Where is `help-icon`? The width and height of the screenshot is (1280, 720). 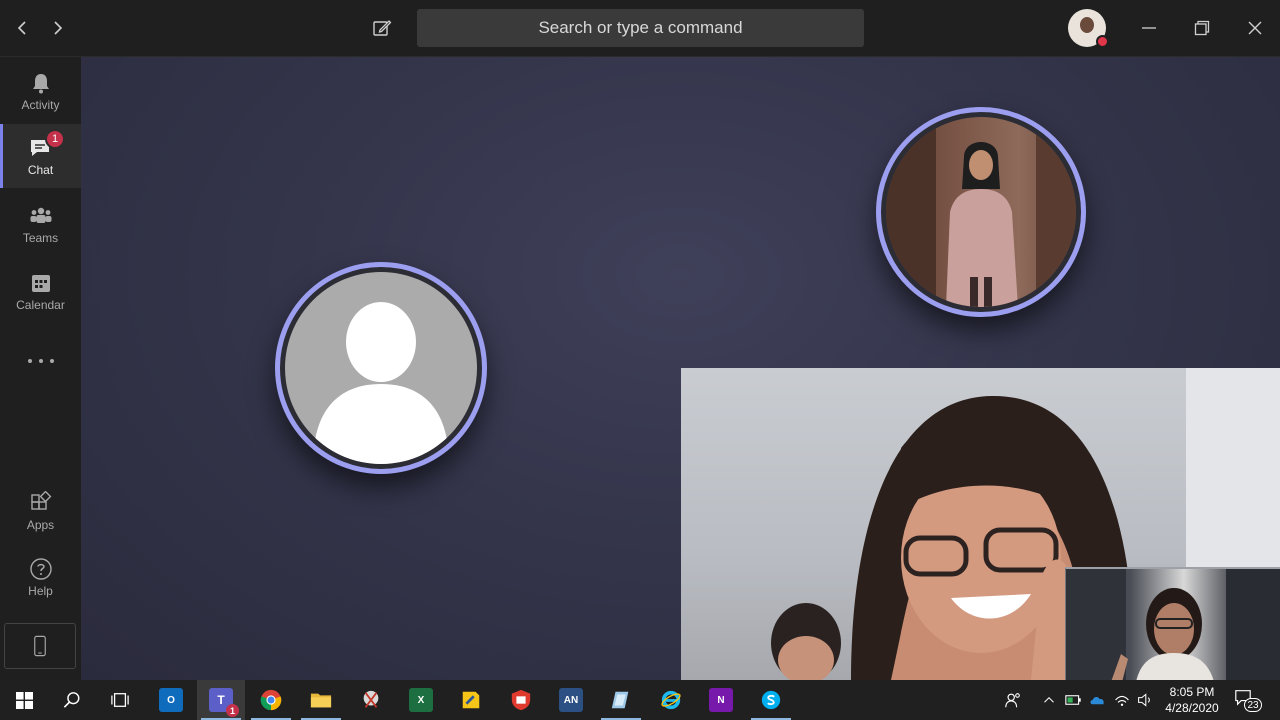
help-icon is located at coordinates (40, 568).